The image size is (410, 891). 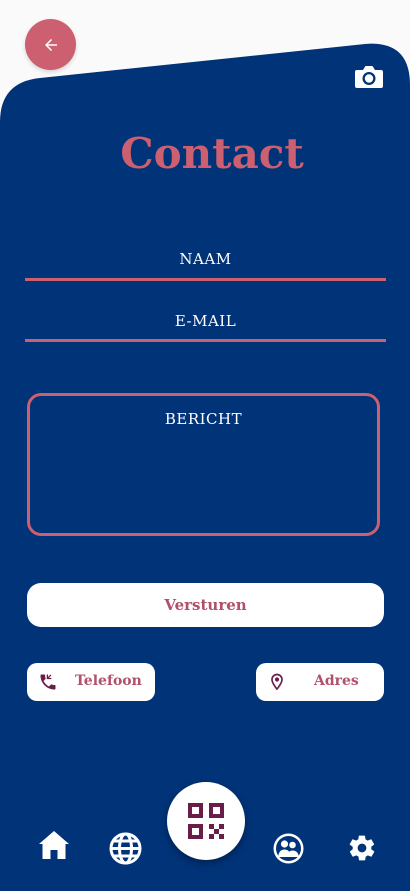 What do you see at coordinates (125, 848) in the screenshot?
I see `globe-icon` at bounding box center [125, 848].